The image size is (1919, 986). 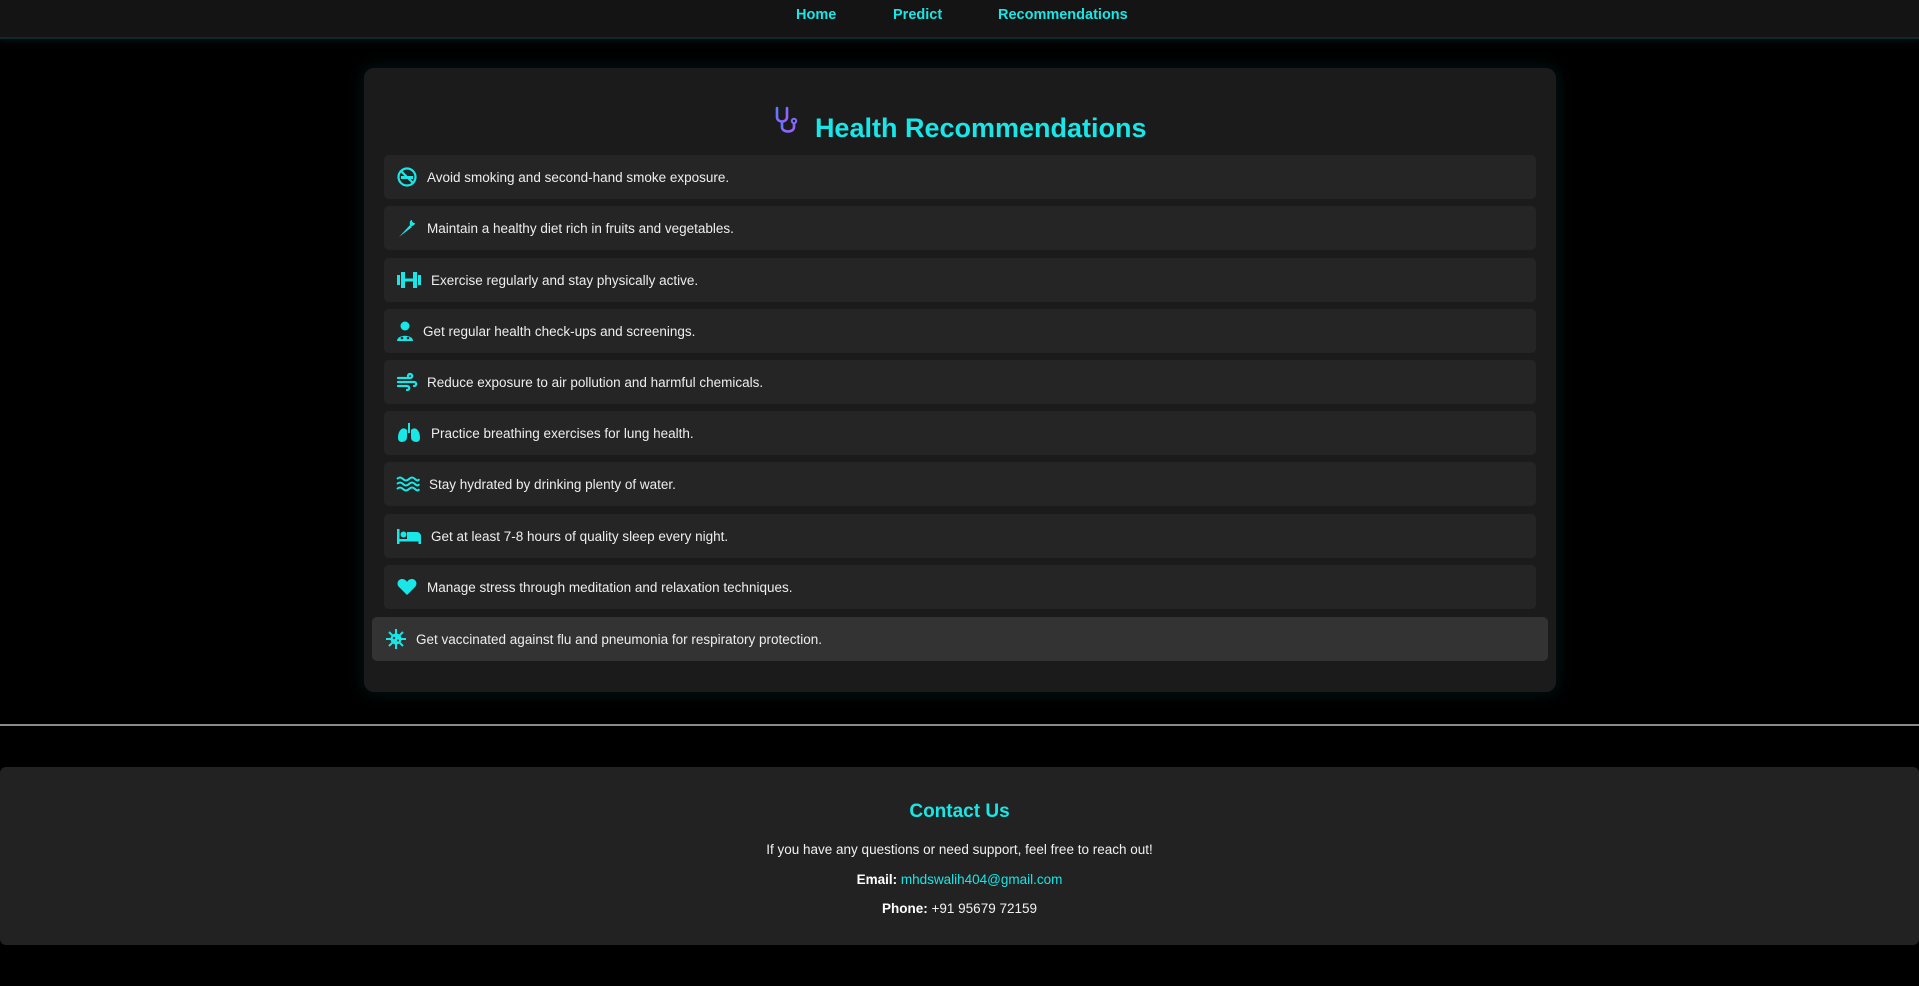 I want to click on contact-title: Contact Us, so click(x=959, y=811).